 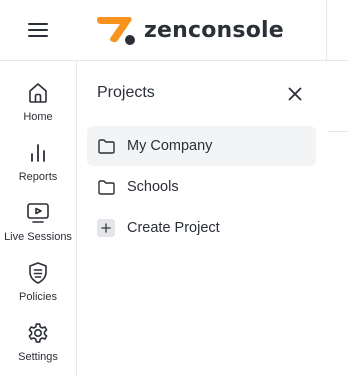 I want to click on sidebar-item-label: Live Sessions, so click(x=38, y=237).